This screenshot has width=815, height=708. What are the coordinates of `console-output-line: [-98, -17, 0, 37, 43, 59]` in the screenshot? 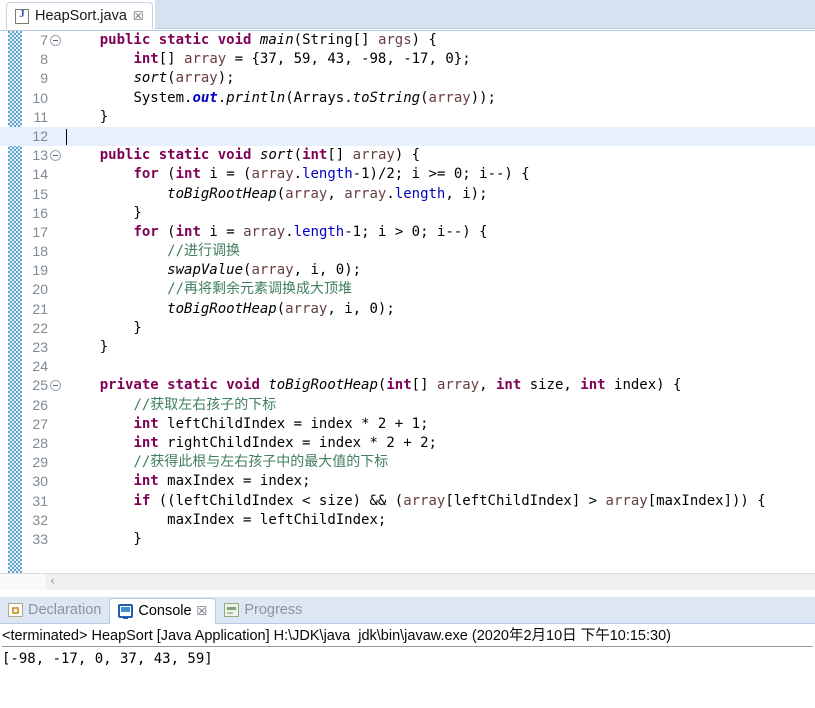 It's located at (107, 659).